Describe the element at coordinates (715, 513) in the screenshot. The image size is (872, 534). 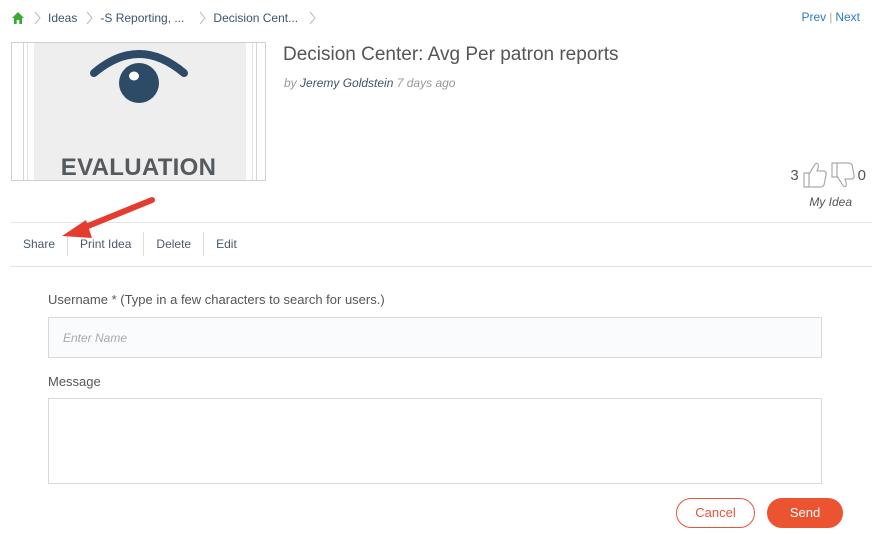
I see `cancel-button: Cancel` at that location.